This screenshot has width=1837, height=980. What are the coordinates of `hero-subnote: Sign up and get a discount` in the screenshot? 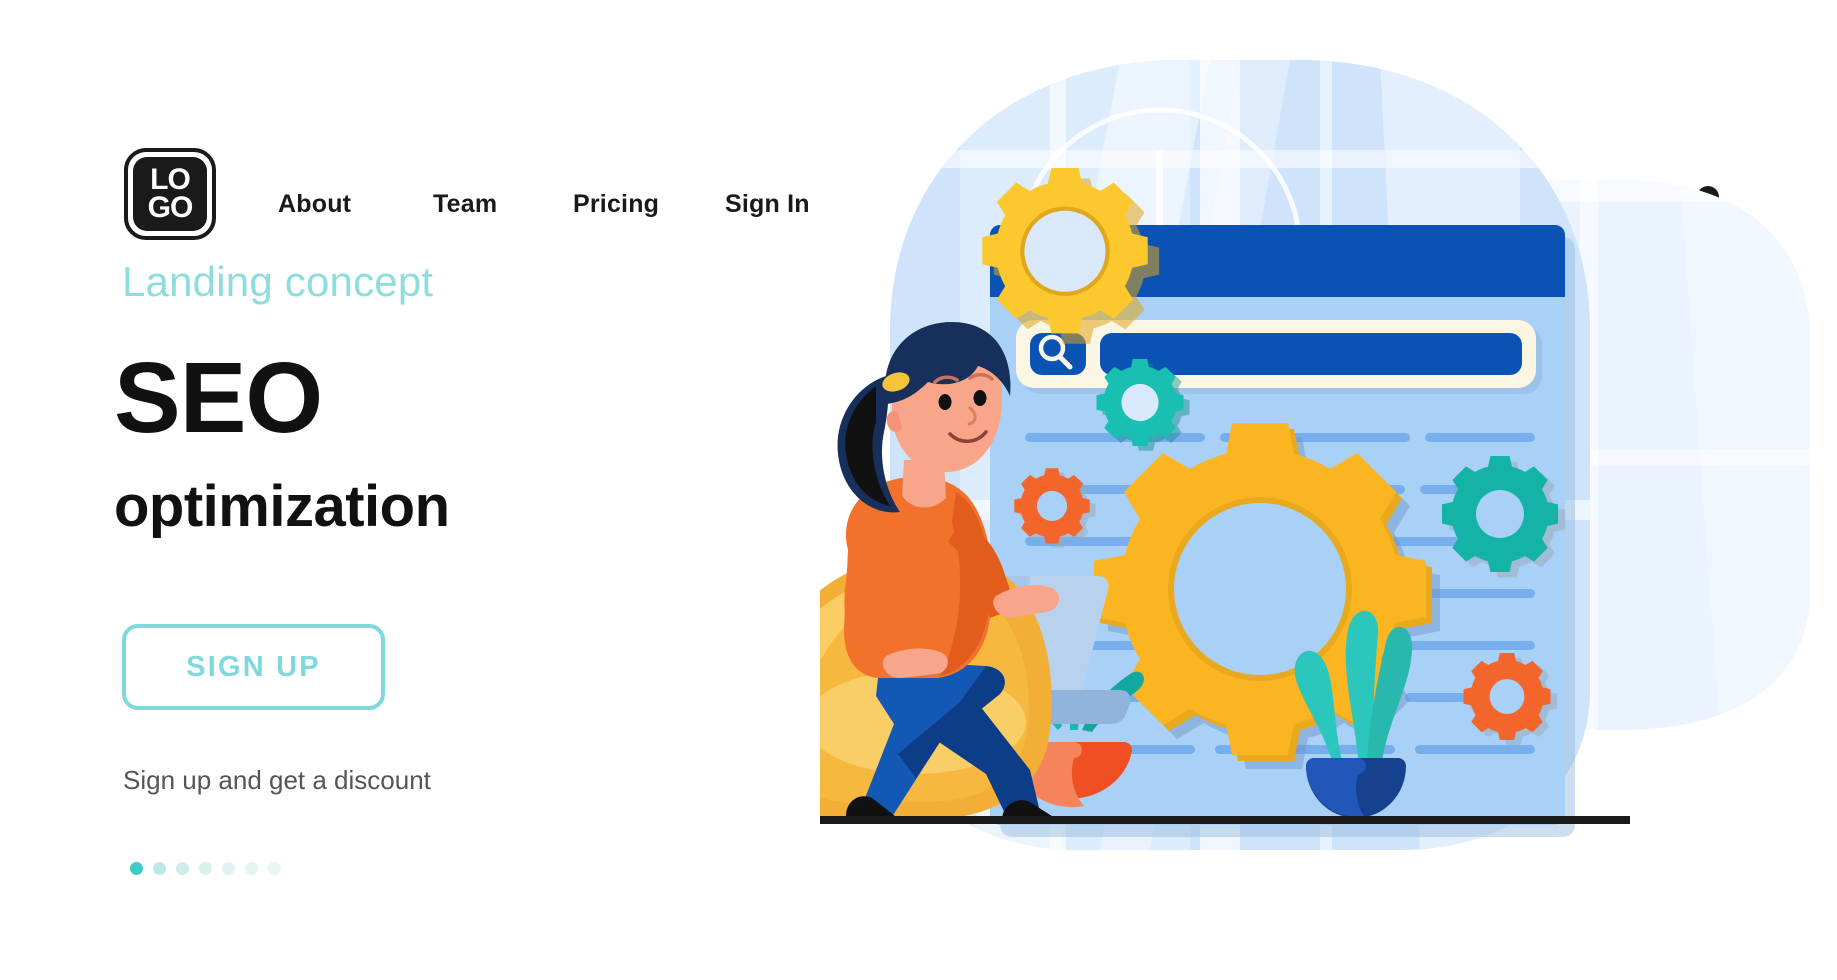 It's located at (277, 780).